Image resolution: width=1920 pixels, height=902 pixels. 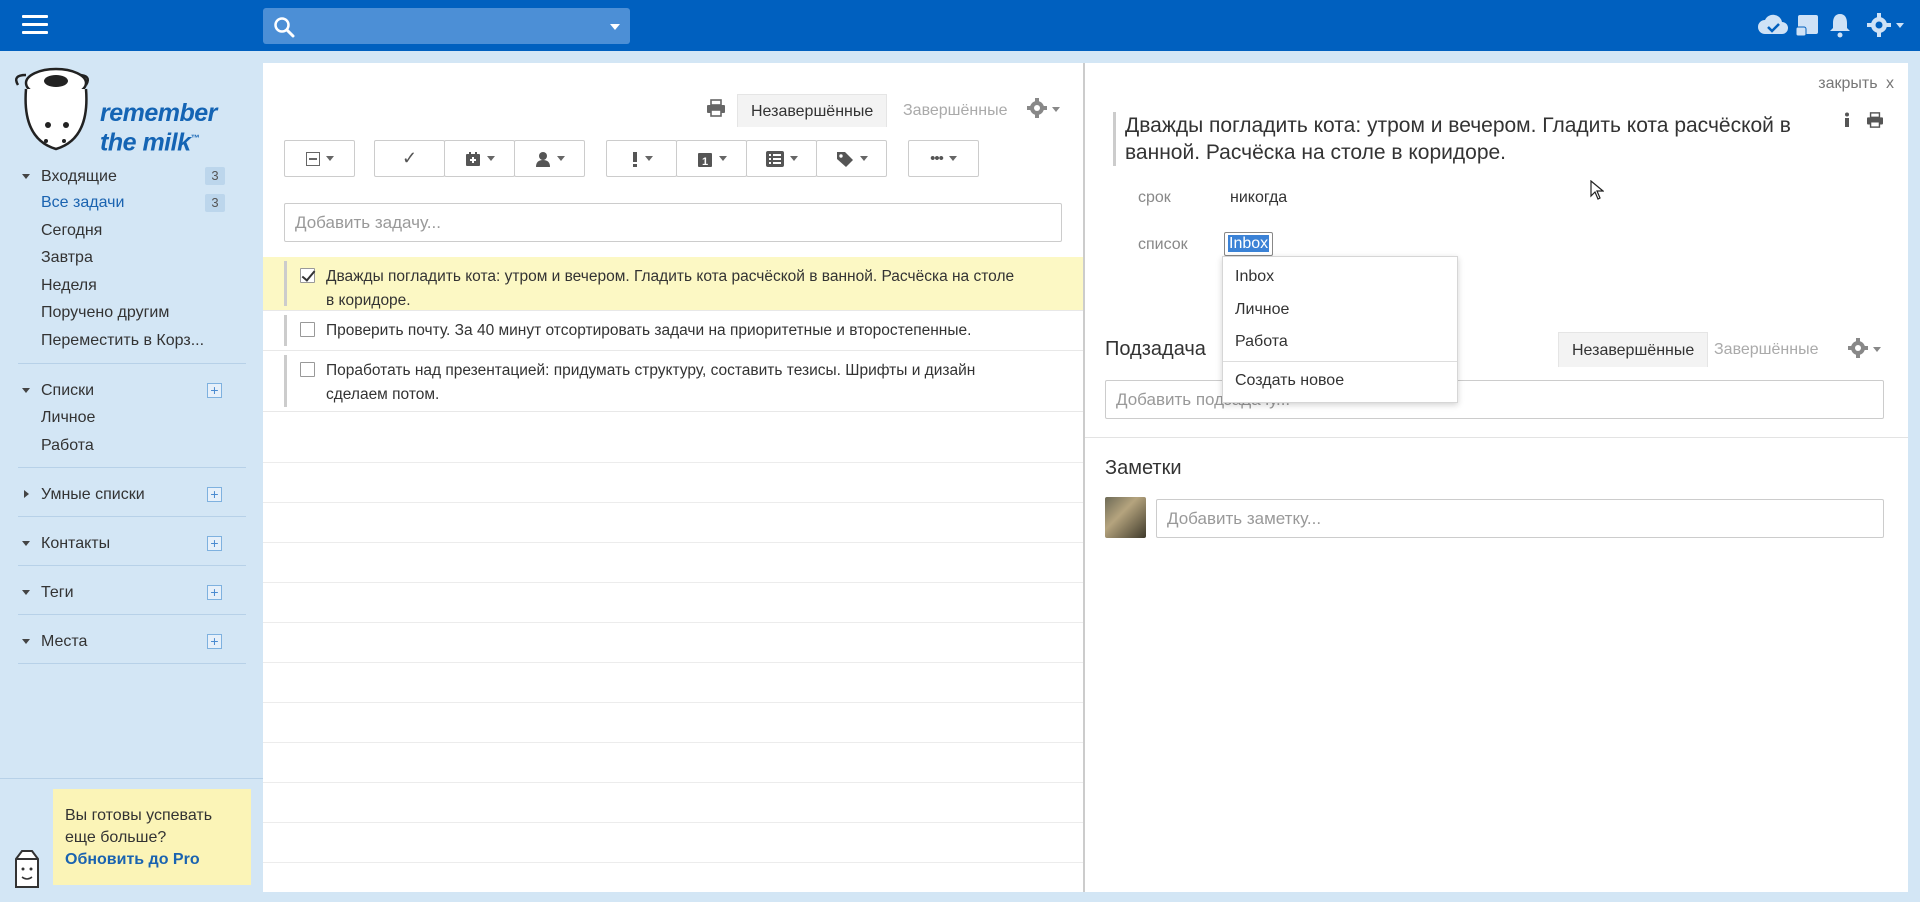 I want to click on section-label: Списки, so click(x=68, y=390).